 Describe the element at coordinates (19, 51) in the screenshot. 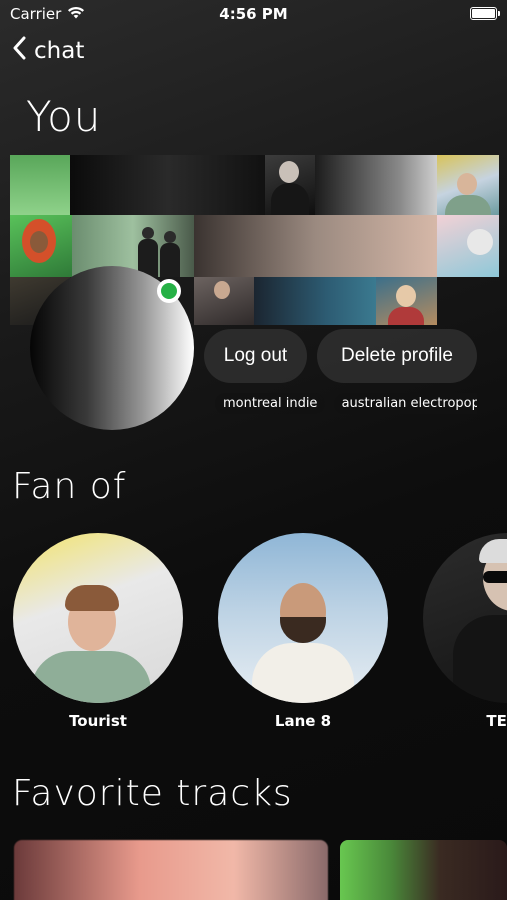

I see `chevron-left-icon` at that location.